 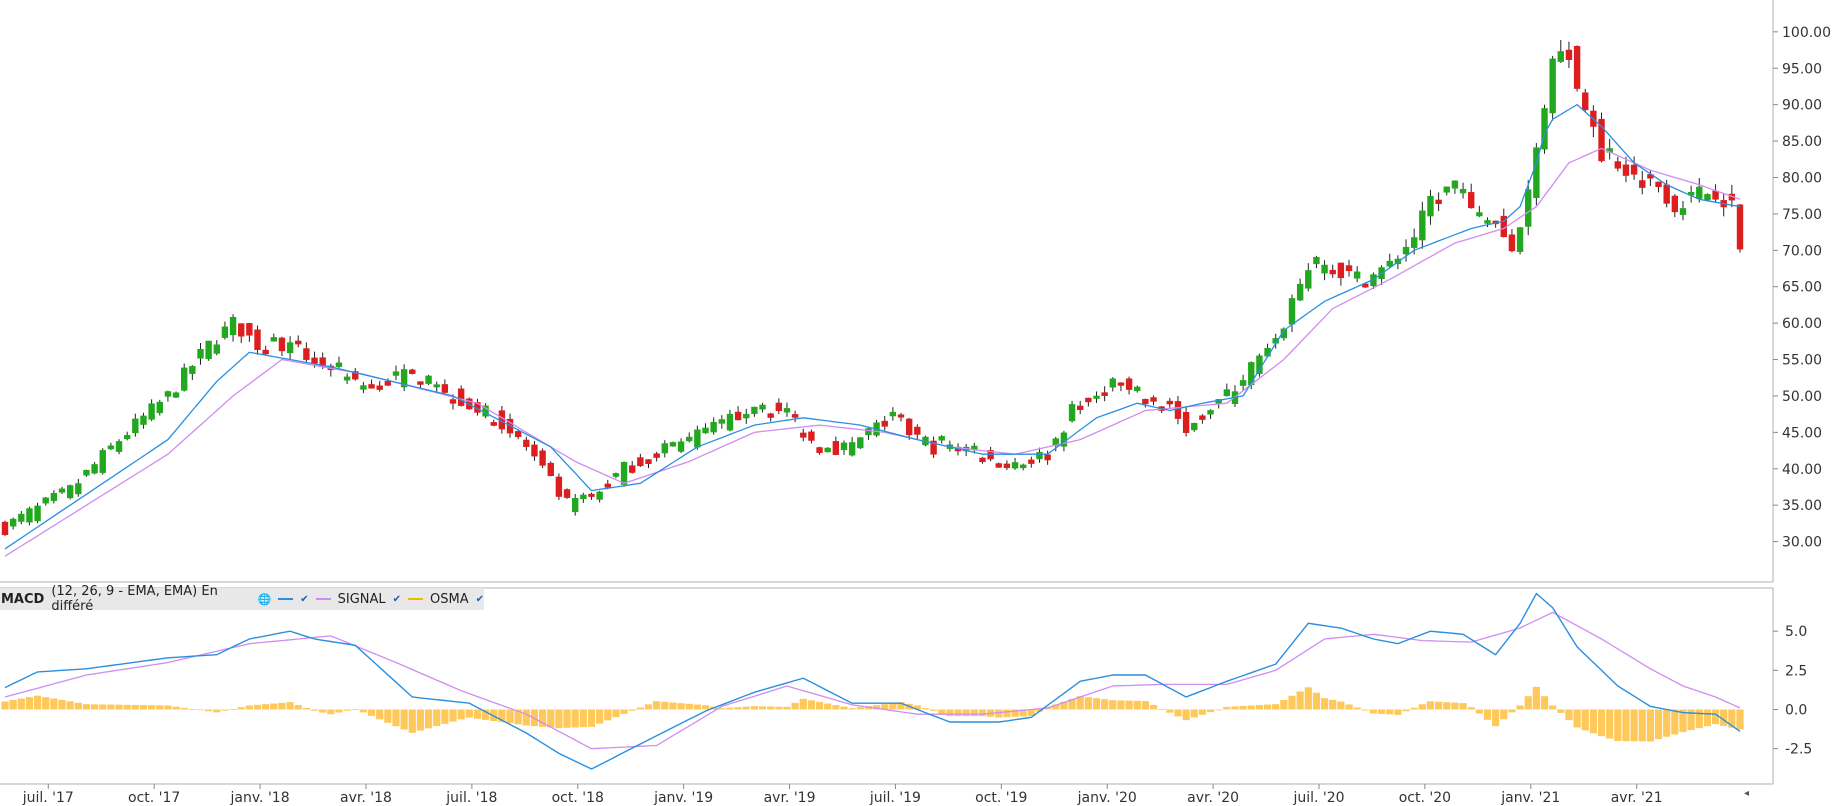 I want to click on osma-toggle-icon: ✔, so click(x=480, y=599).